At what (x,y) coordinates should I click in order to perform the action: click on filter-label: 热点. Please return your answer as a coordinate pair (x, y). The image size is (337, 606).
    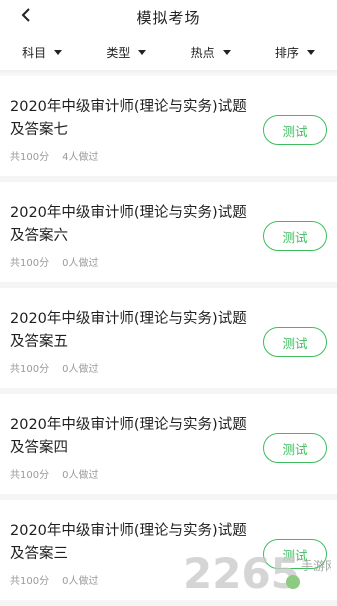
    Looking at the image, I should click on (202, 52).